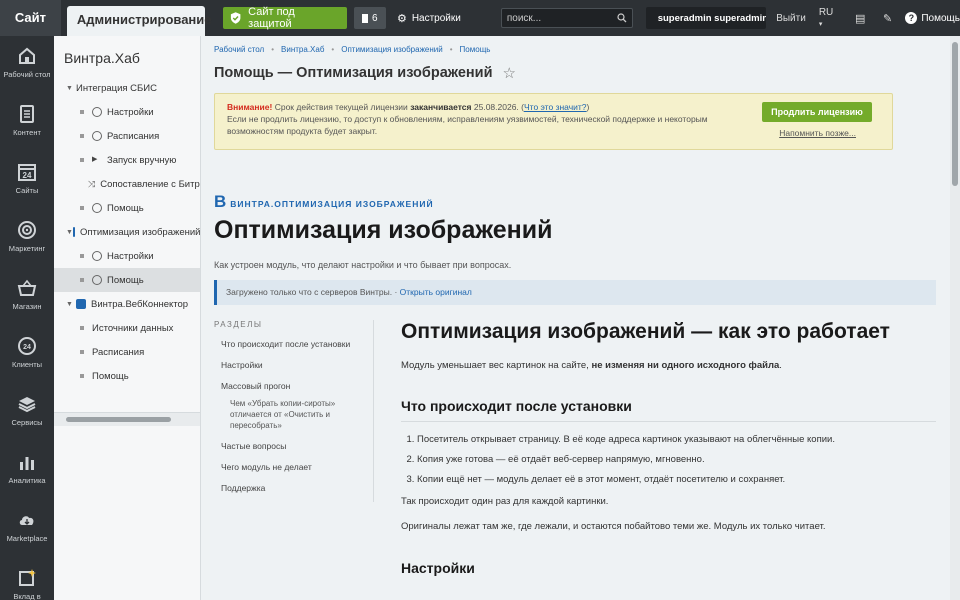 The height and width of the screenshot is (600, 960). I want to click on menu-label: Marketplace, so click(27, 538).